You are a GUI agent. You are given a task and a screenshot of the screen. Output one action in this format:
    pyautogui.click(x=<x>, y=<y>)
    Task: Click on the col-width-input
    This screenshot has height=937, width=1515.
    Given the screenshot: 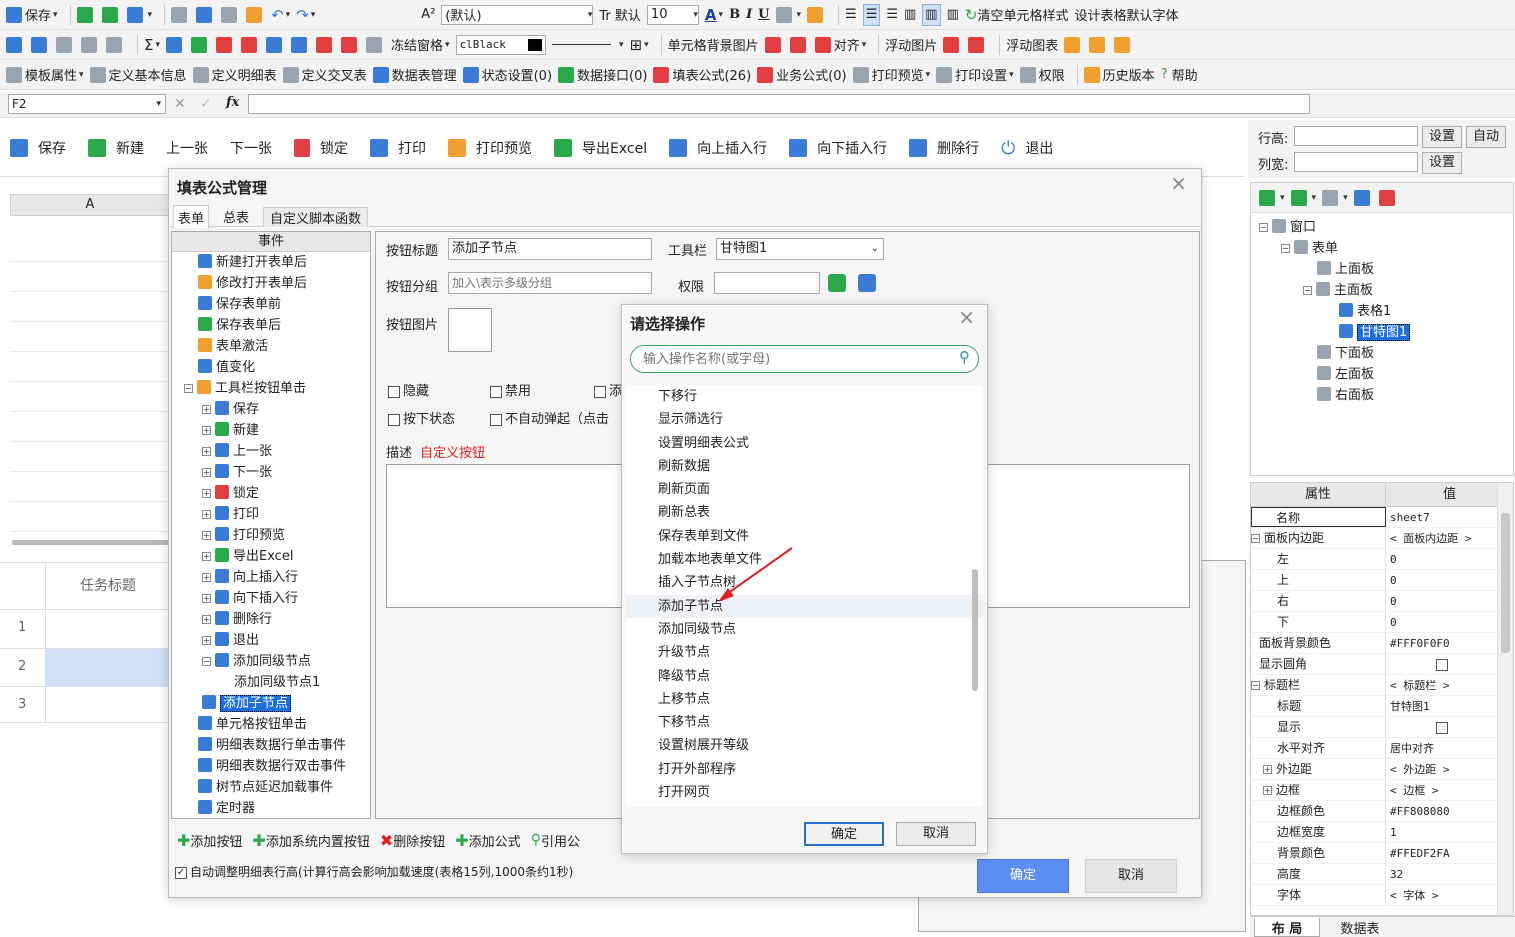 What is the action you would take?
    pyautogui.click(x=1356, y=162)
    